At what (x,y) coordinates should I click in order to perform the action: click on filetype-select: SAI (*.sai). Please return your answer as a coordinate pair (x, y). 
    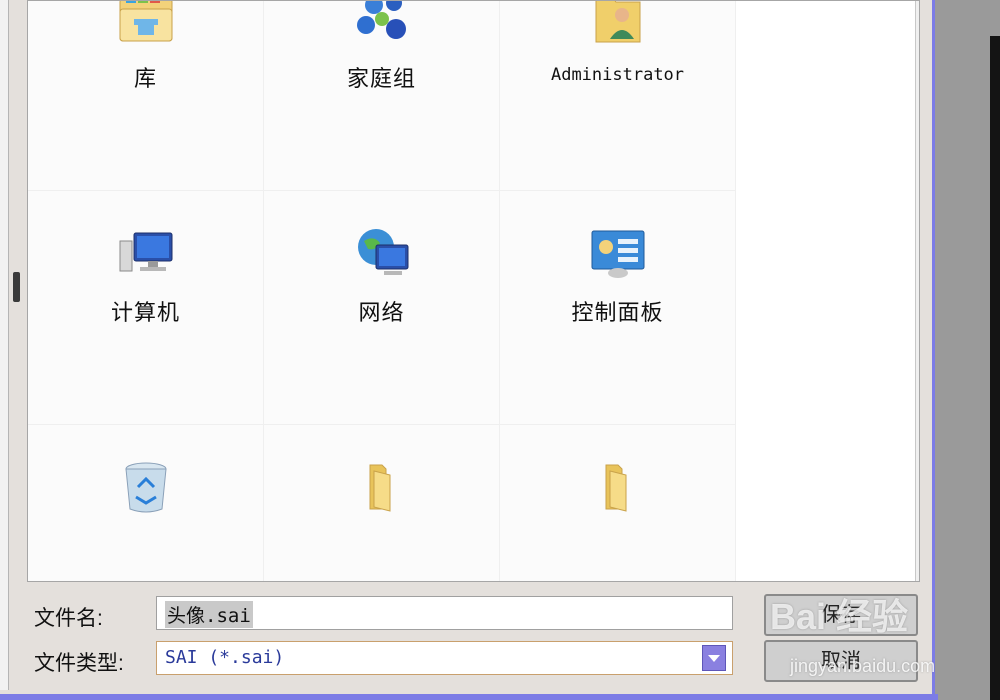
    Looking at the image, I should click on (444, 658).